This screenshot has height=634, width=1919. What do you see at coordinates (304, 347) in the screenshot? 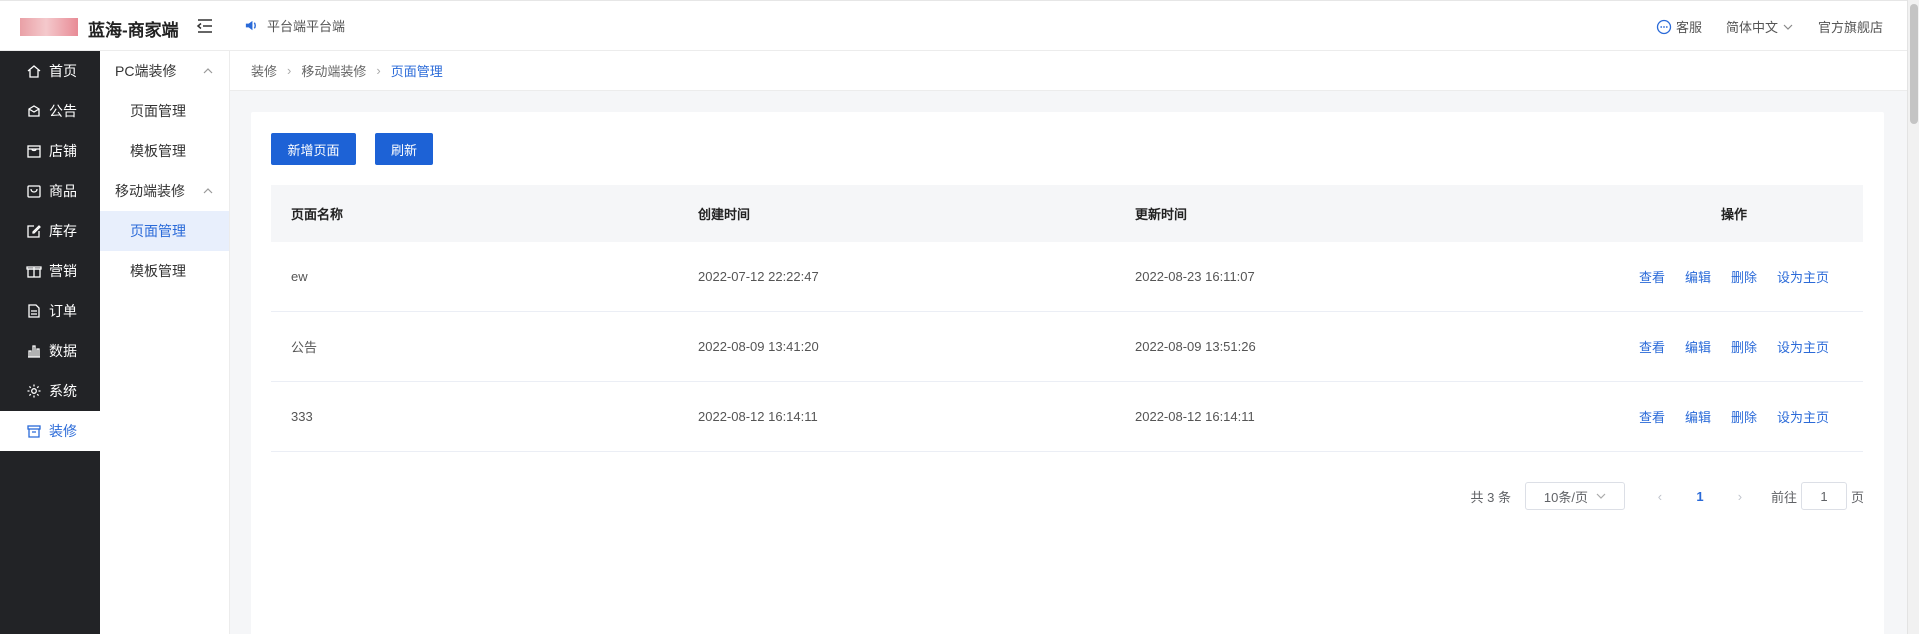
I see `cell-page-name: 公告` at bounding box center [304, 347].